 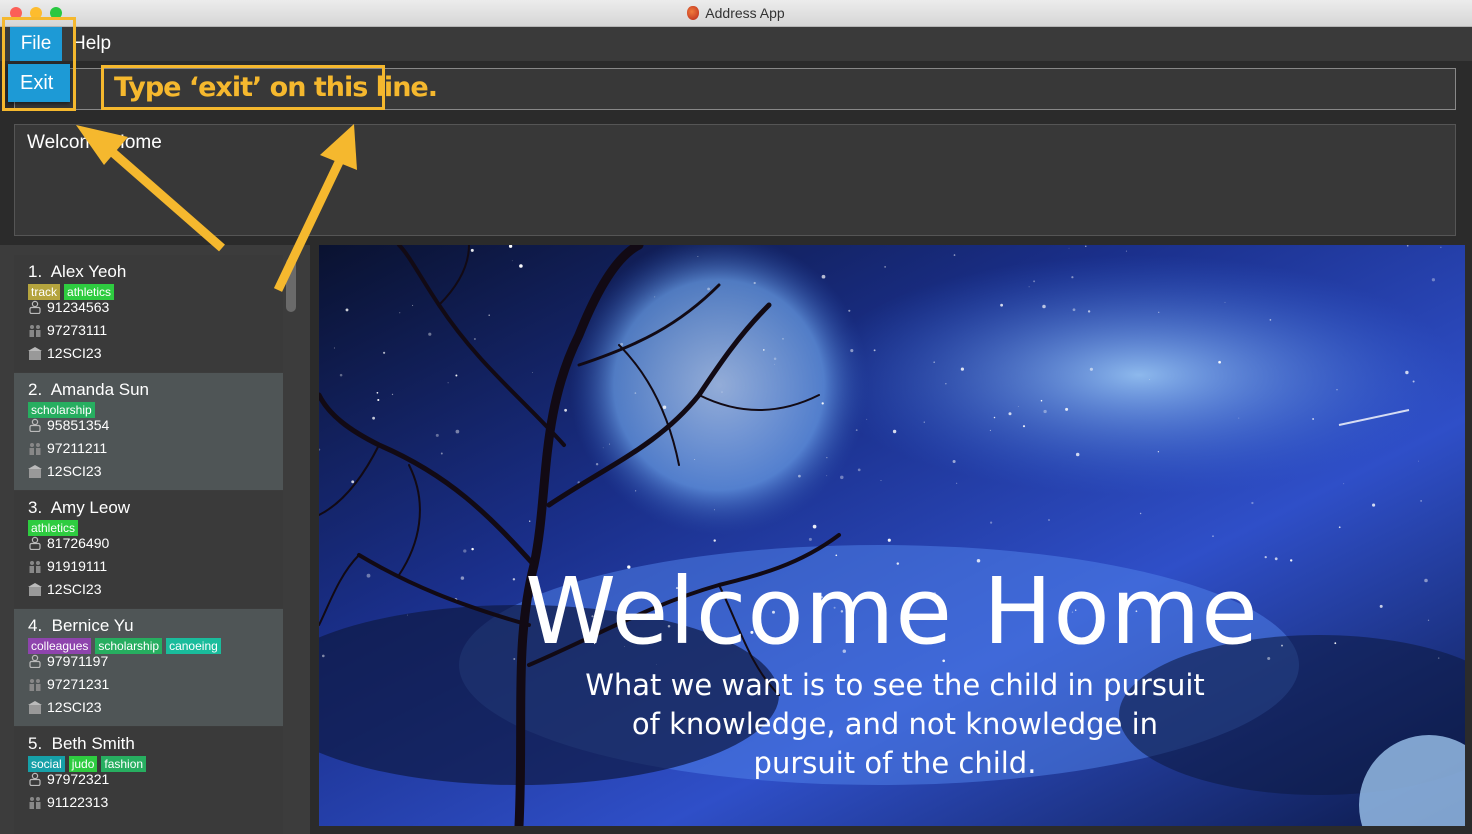 I want to click on annotation-arrows, so click(x=216, y=208).